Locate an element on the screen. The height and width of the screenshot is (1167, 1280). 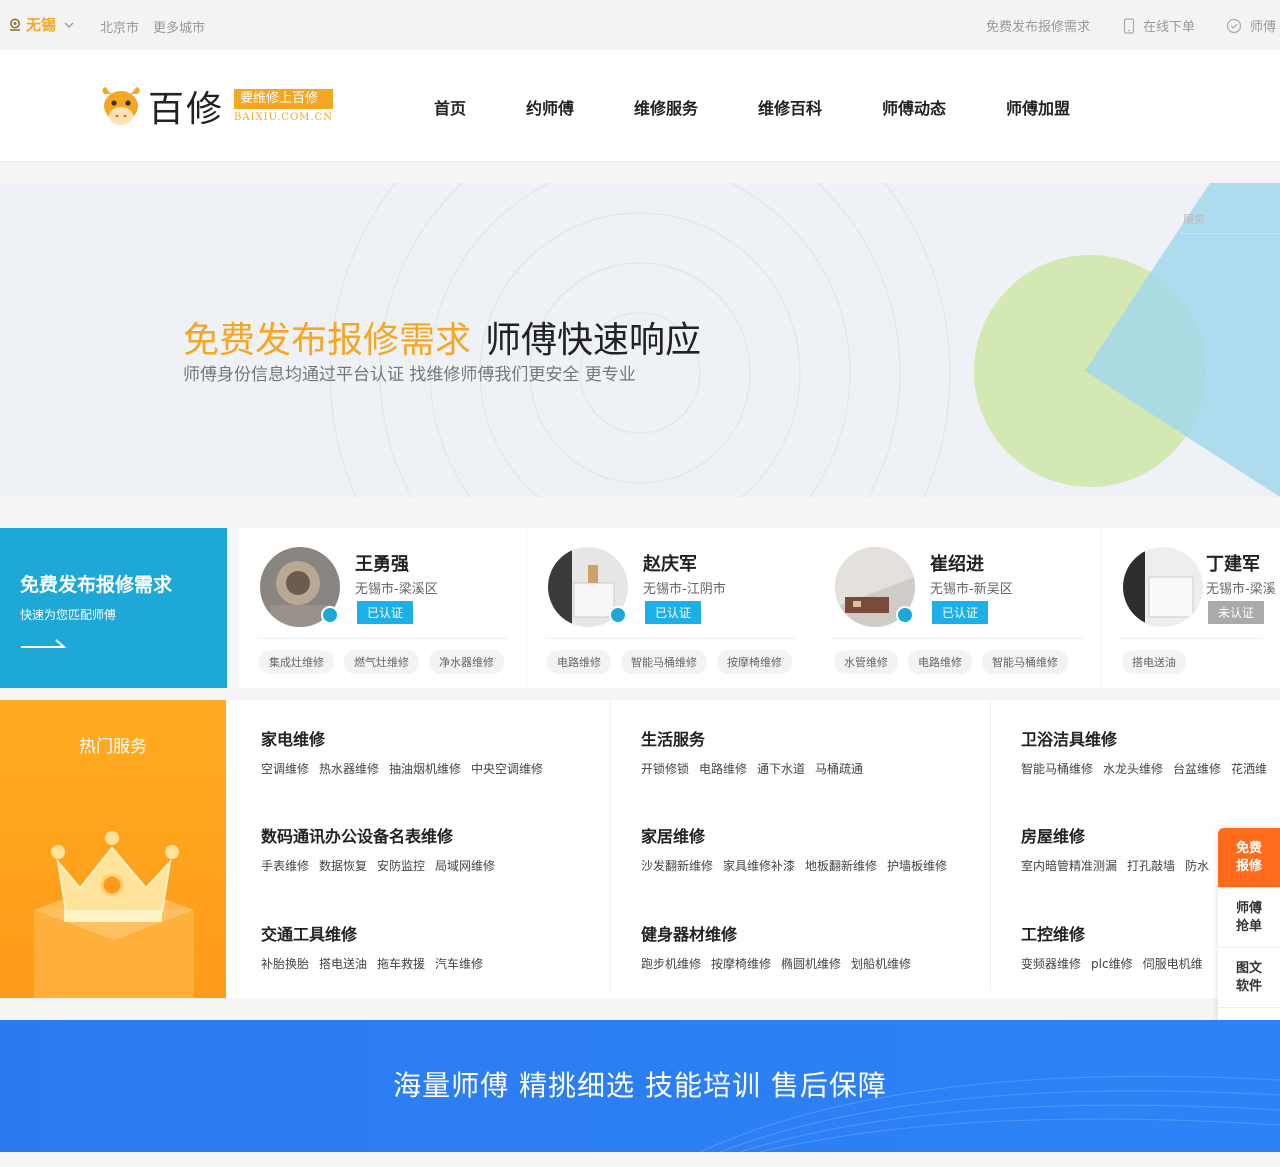
service-group: 房屋维修 室内暗管精准测漏 打孔敲墙 防水 is located at coordinates (1120, 848).